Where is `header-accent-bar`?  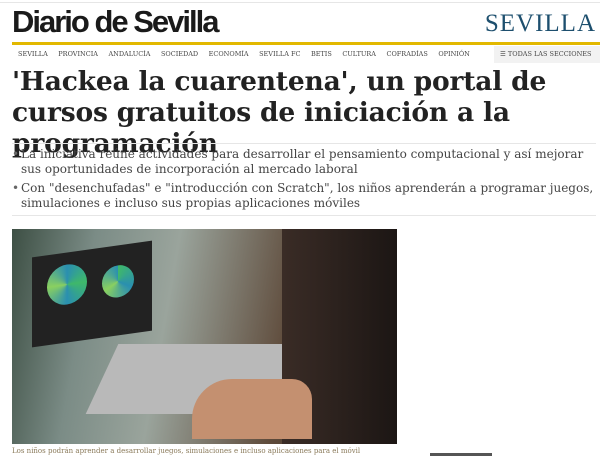 header-accent-bar is located at coordinates (306, 43).